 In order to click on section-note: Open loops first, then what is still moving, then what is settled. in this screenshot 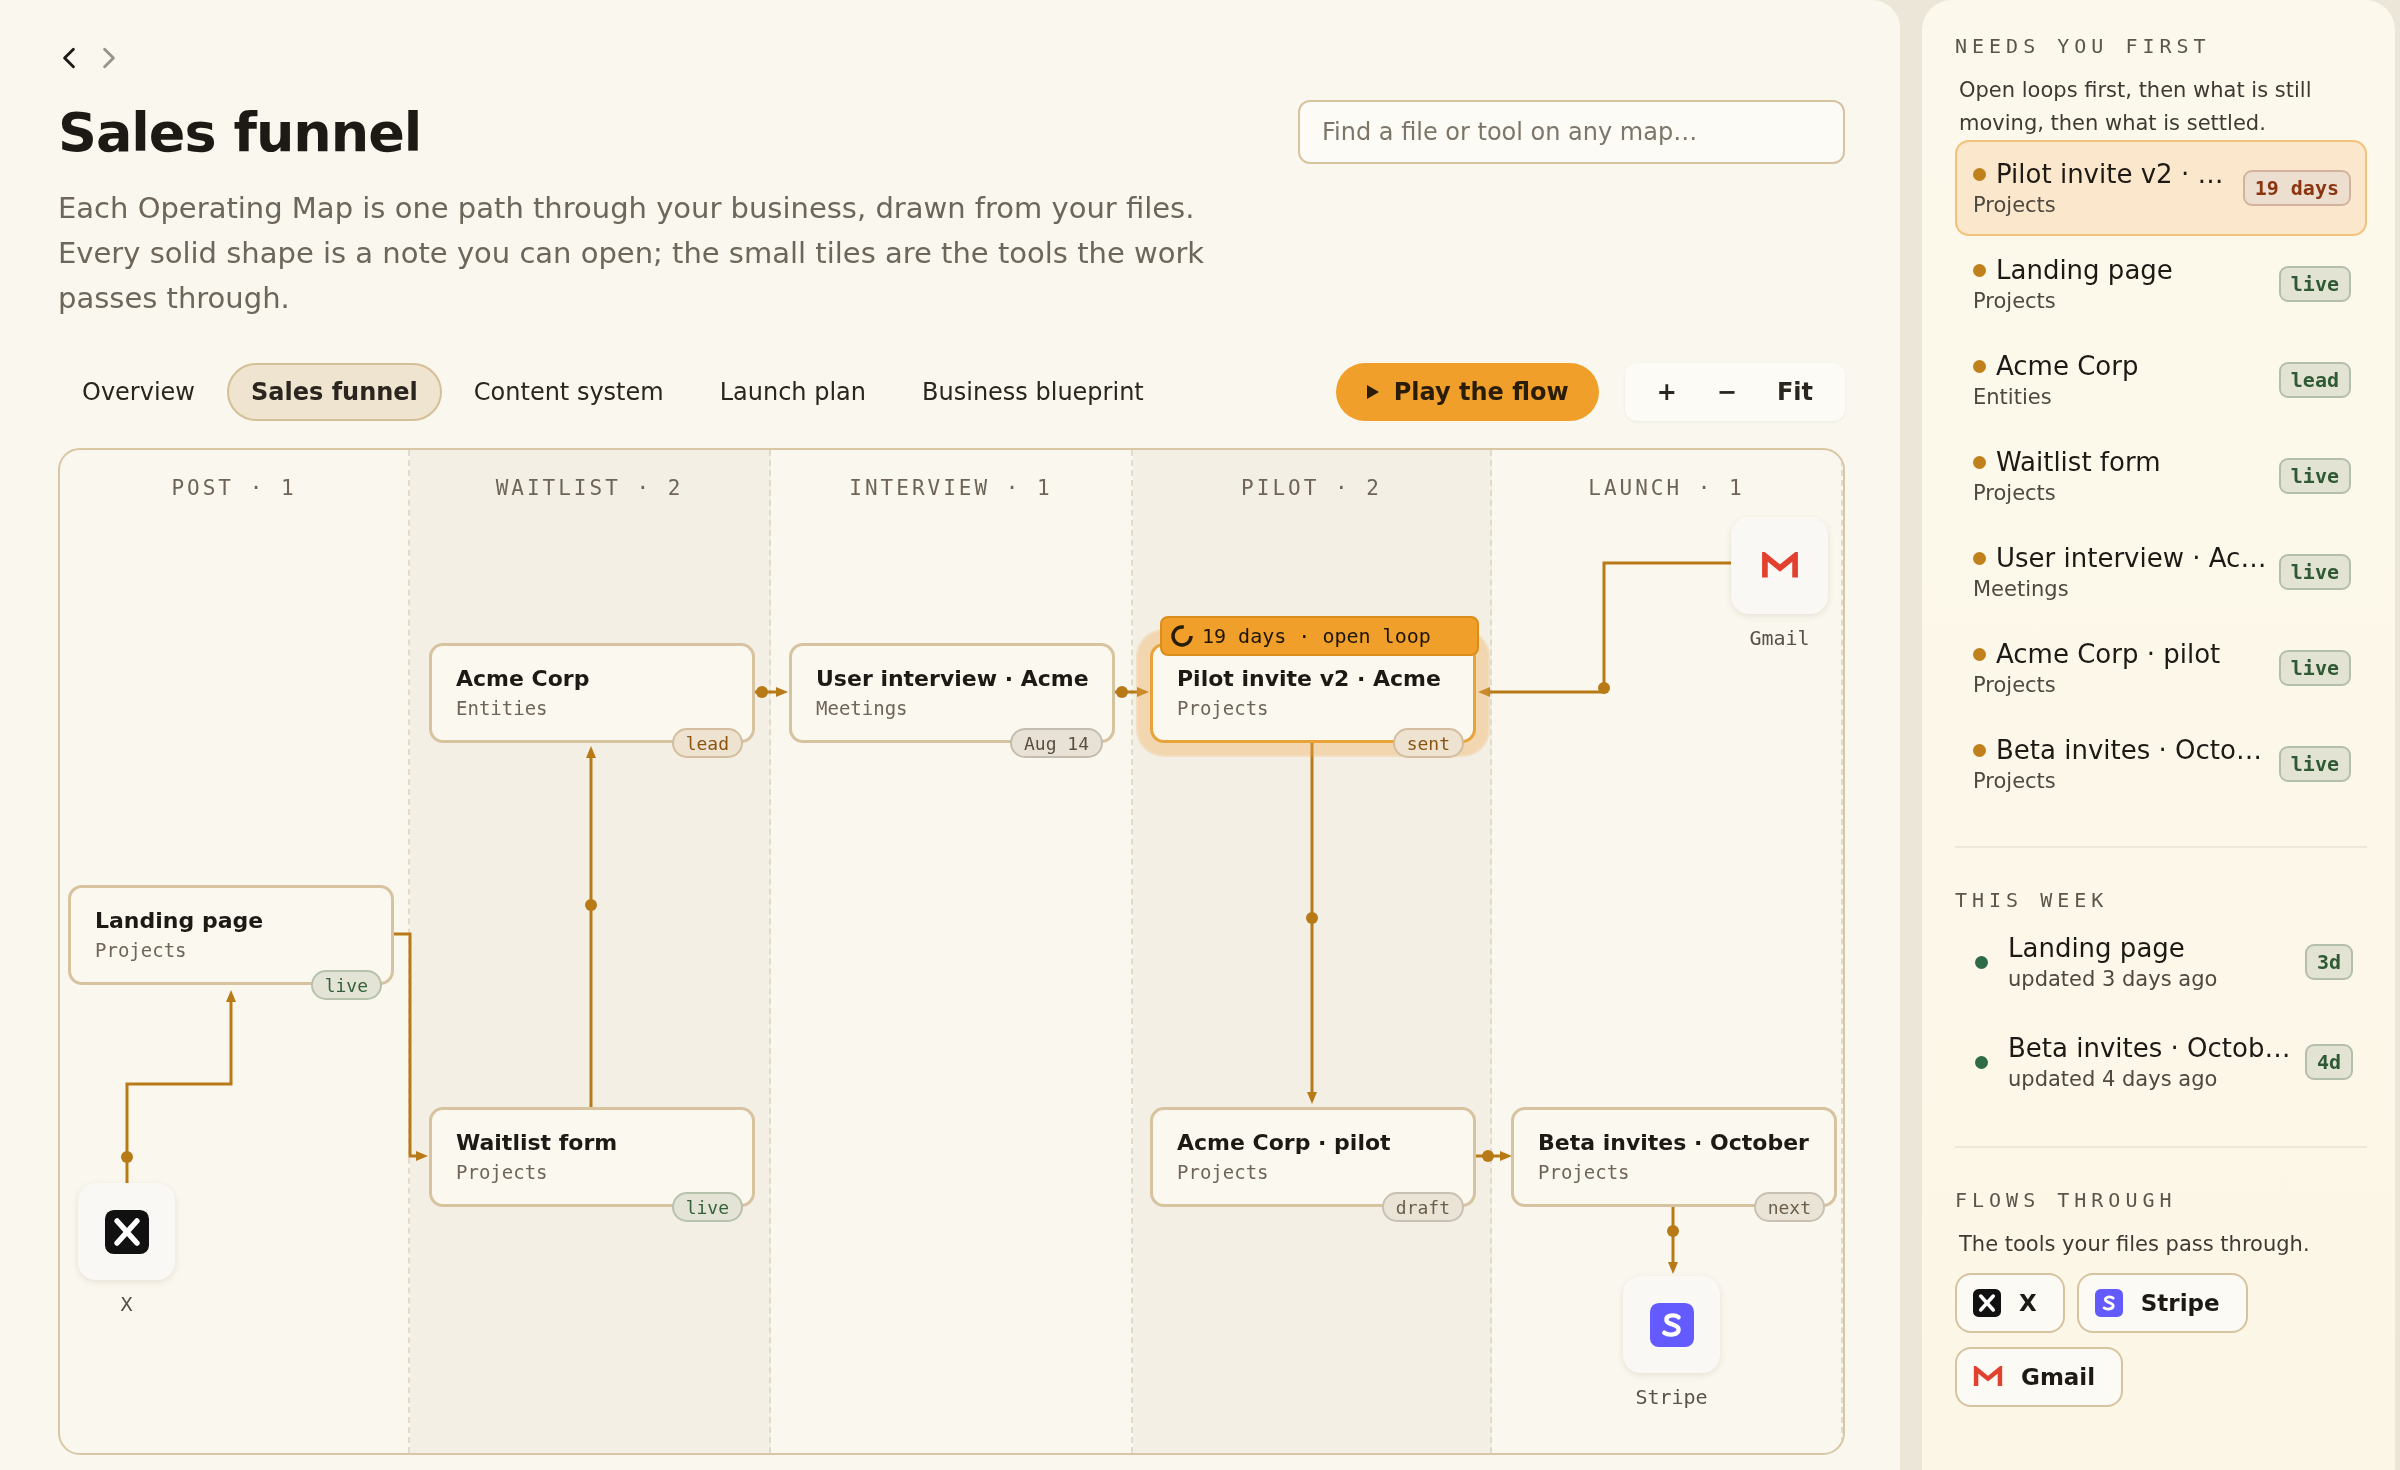, I will do `click(2136, 107)`.